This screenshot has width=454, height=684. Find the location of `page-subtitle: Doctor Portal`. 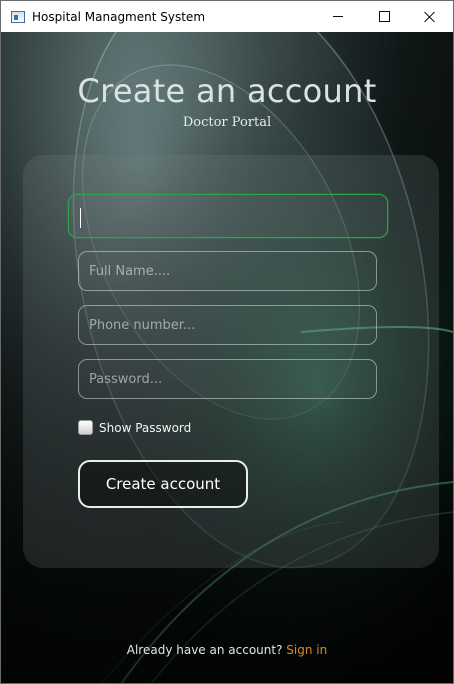

page-subtitle: Doctor Portal is located at coordinates (227, 122).